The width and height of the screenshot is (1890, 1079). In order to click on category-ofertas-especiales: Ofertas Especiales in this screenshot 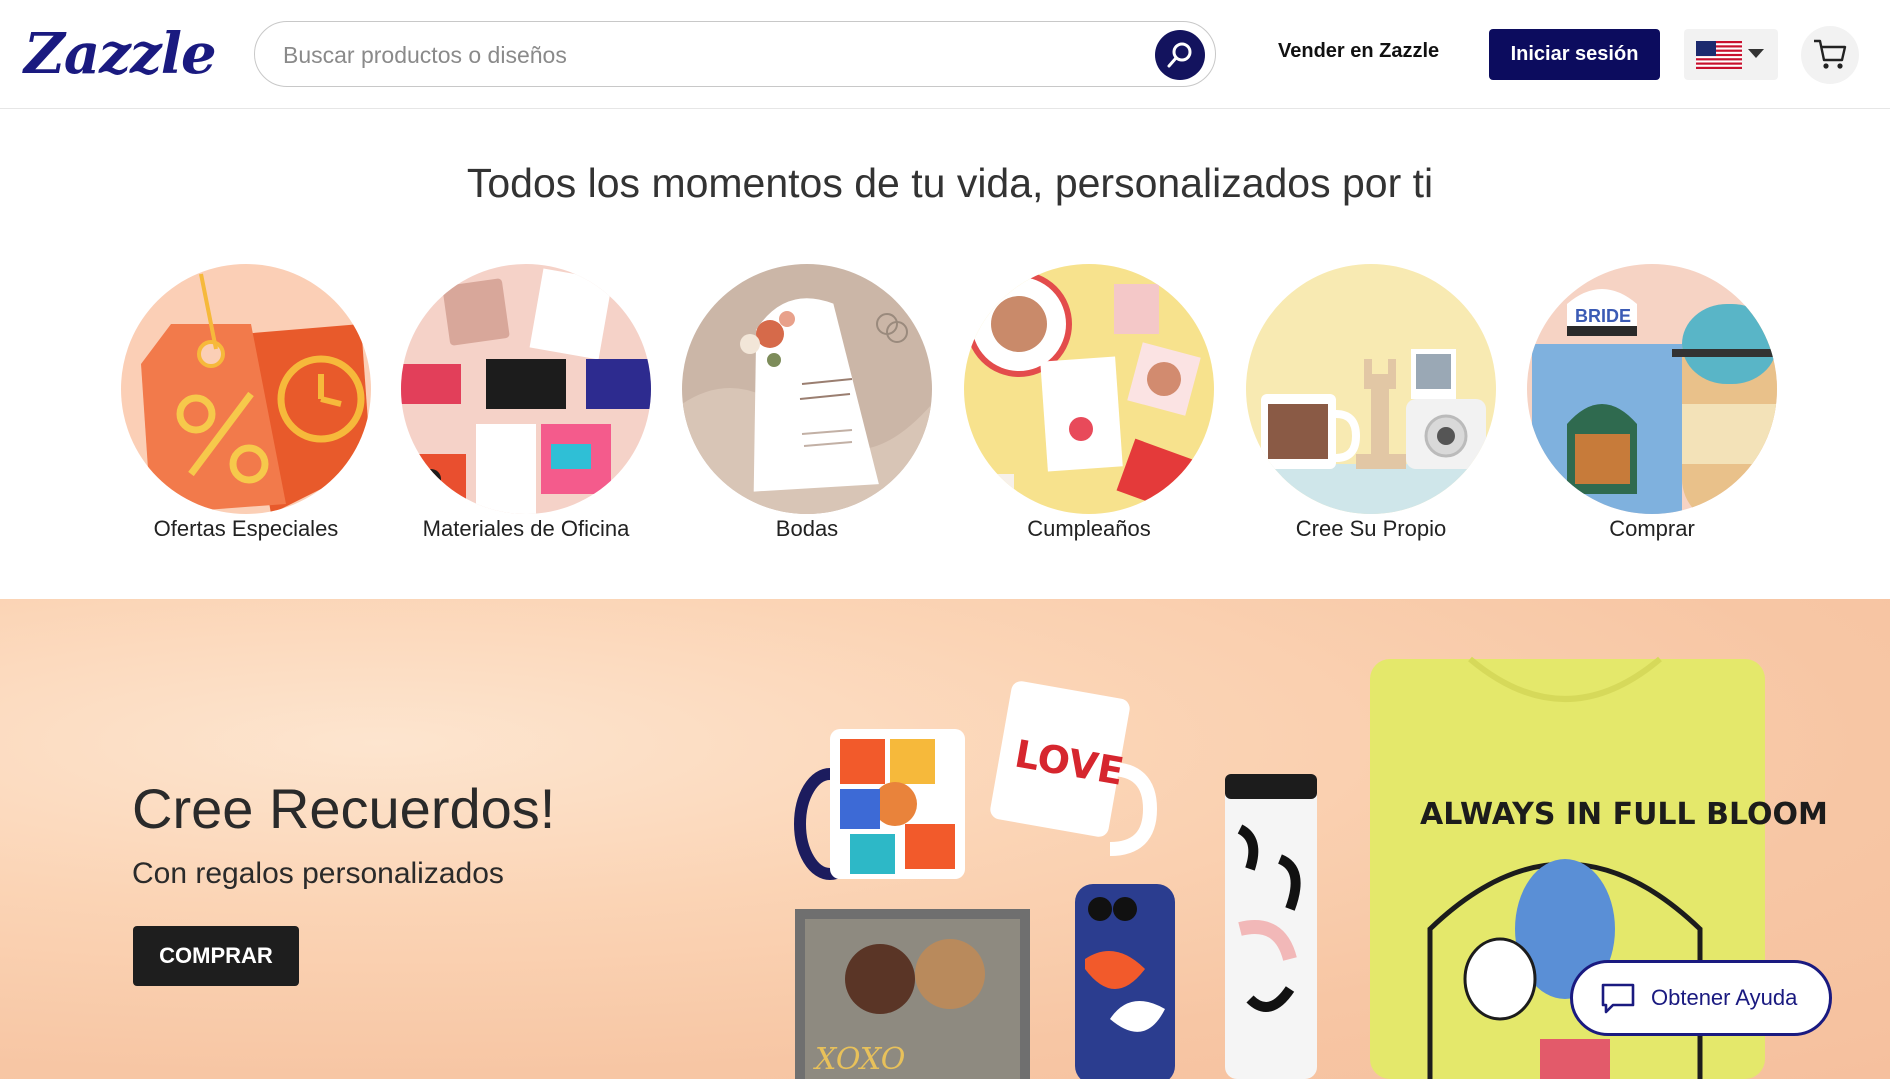, I will do `click(246, 402)`.